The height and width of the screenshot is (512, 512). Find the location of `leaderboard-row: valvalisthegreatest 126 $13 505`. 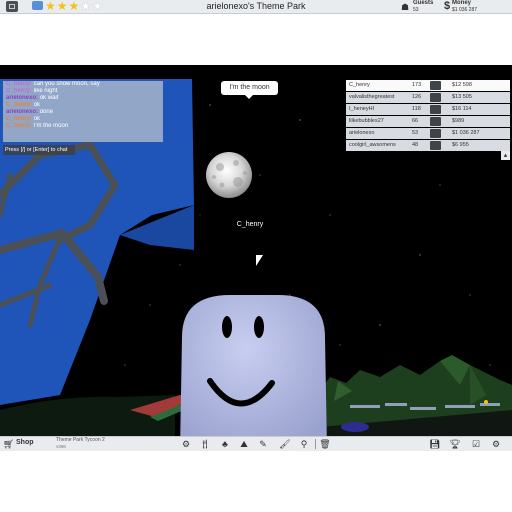

leaderboard-row: valvalisthegreatest 126 $13 505 is located at coordinates (428, 97).